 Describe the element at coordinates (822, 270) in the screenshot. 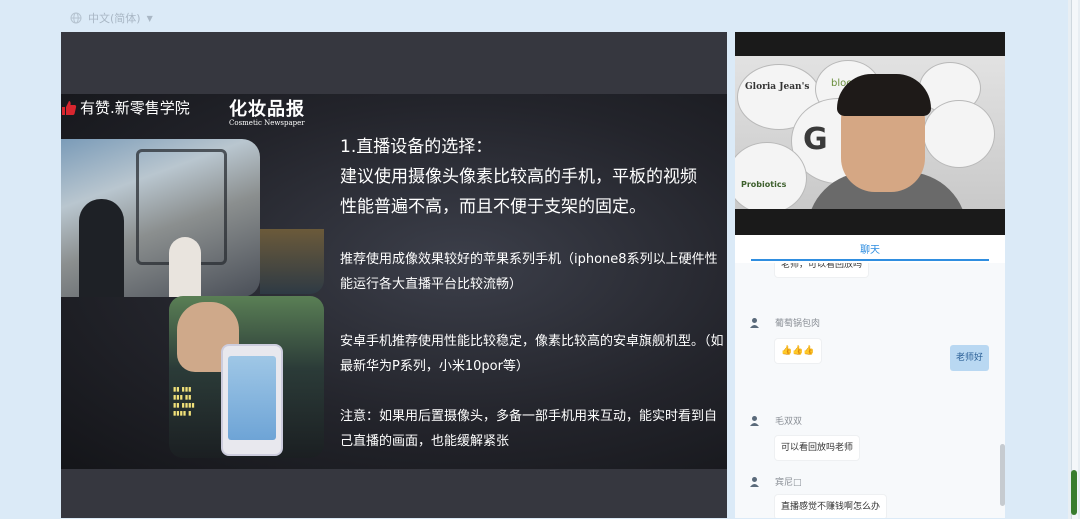

I see `chat-bubble: 老师，可以看回放吗` at that location.